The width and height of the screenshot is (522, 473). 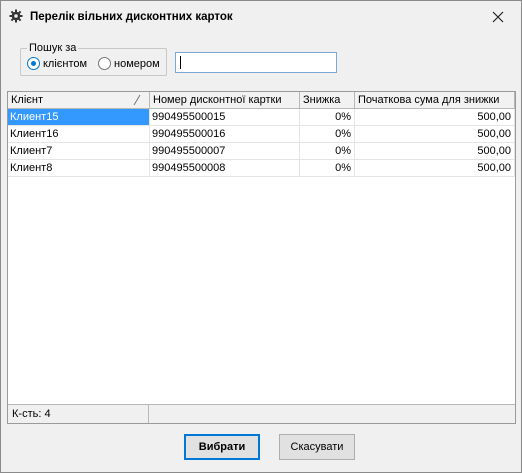 I want to click on cell-client: Клиент16, so click(x=79, y=134).